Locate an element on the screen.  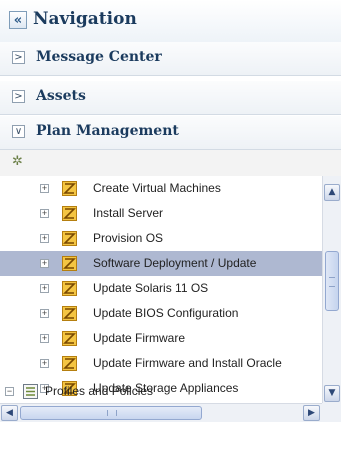
section-label: Message Center is located at coordinates (99, 57).